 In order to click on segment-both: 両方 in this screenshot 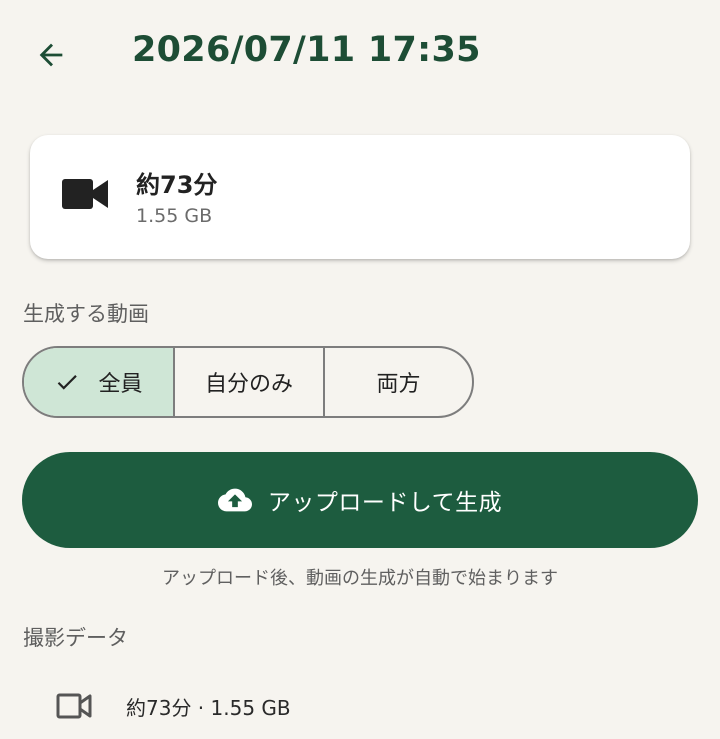, I will do `click(397, 382)`.